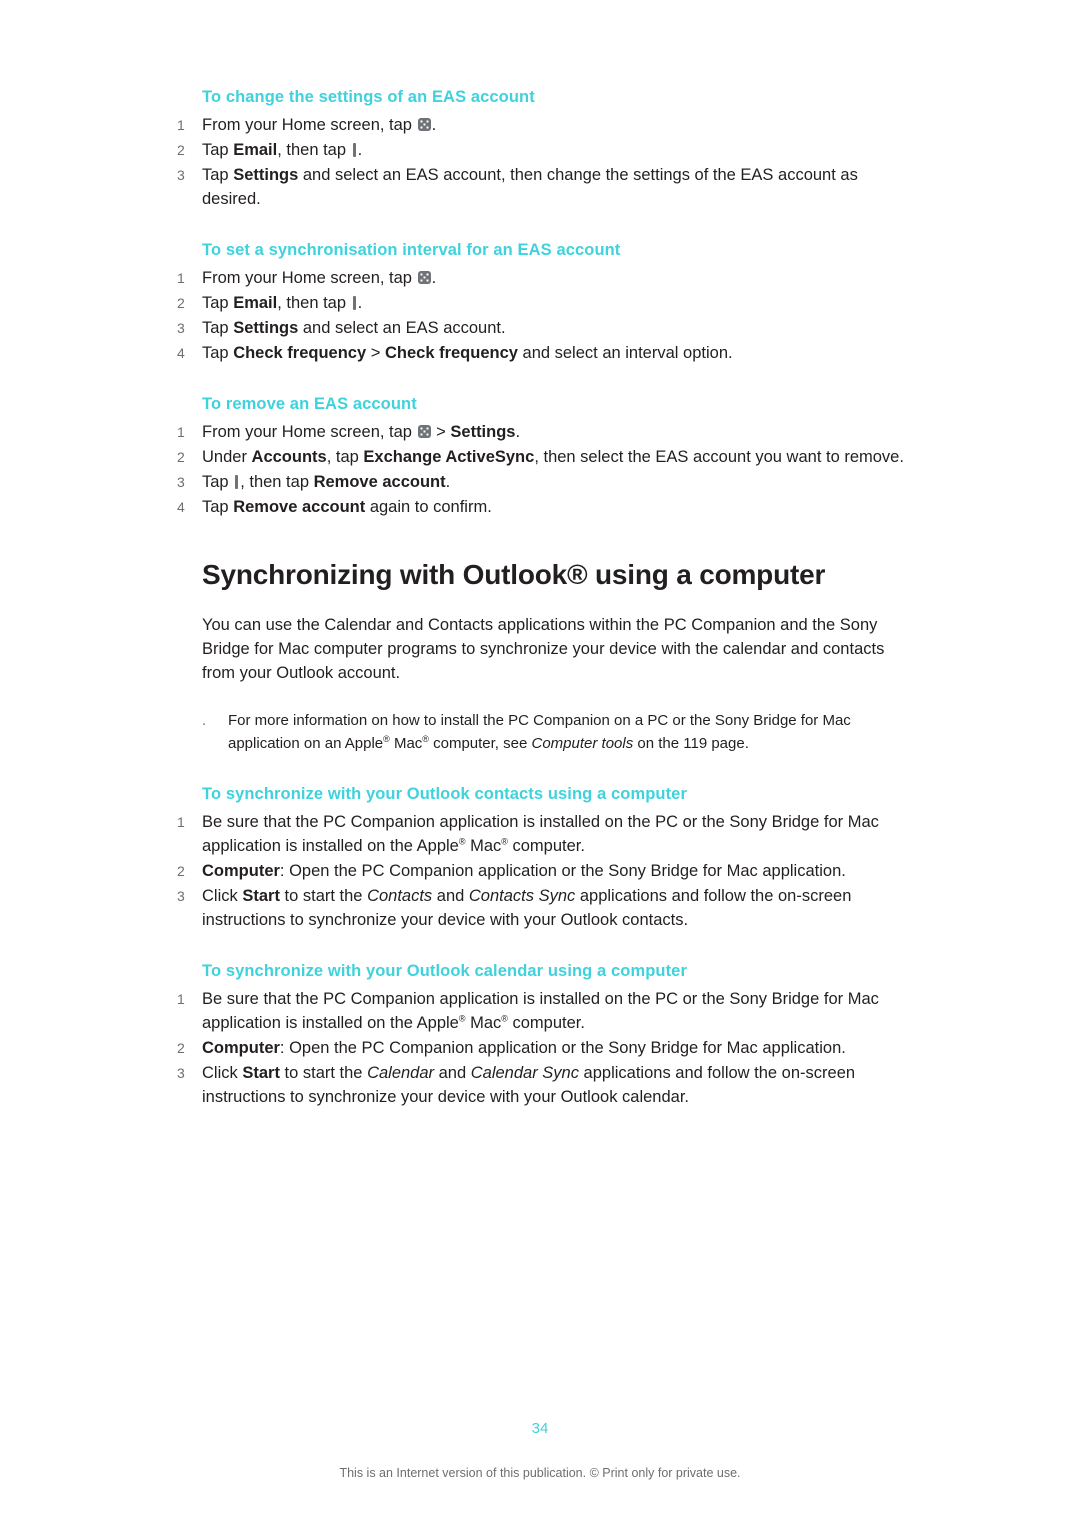  What do you see at coordinates (541, 432) in the screenshot?
I see `step-item: 1 From your Home screen, tap > Settings.` at bounding box center [541, 432].